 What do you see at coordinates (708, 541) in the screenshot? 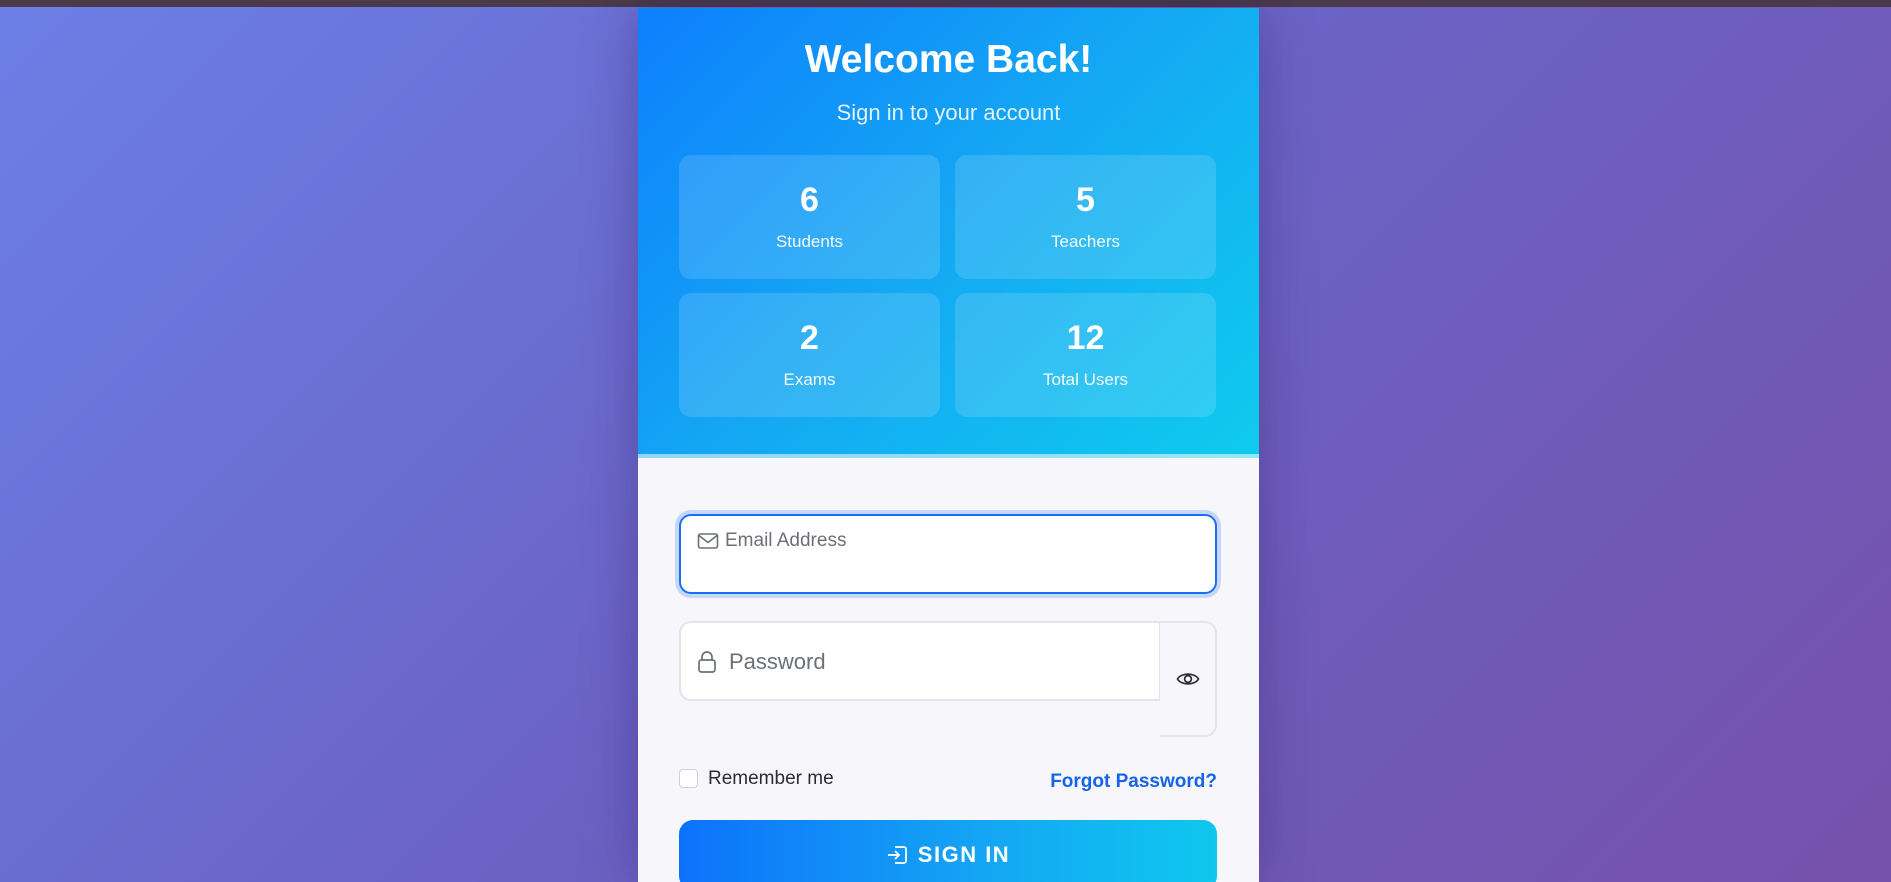
I see `envelope-icon` at bounding box center [708, 541].